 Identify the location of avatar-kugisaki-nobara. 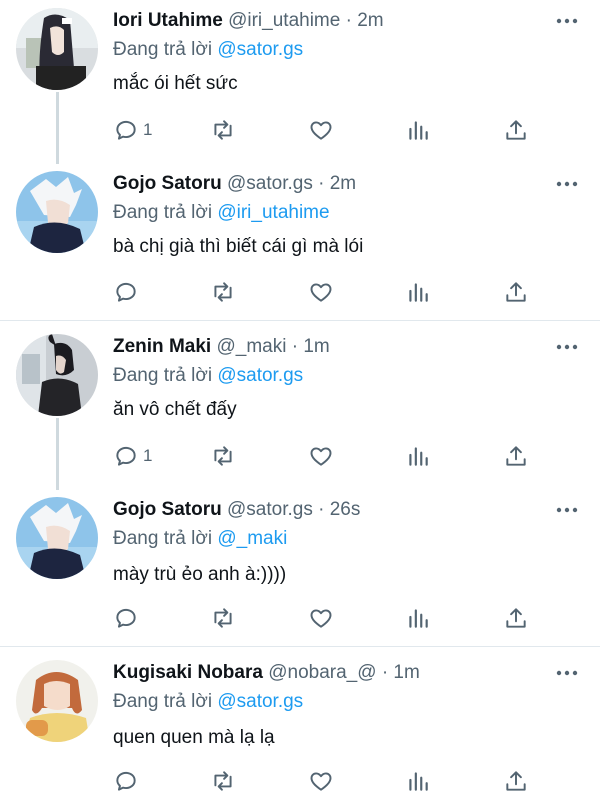
(57, 701).